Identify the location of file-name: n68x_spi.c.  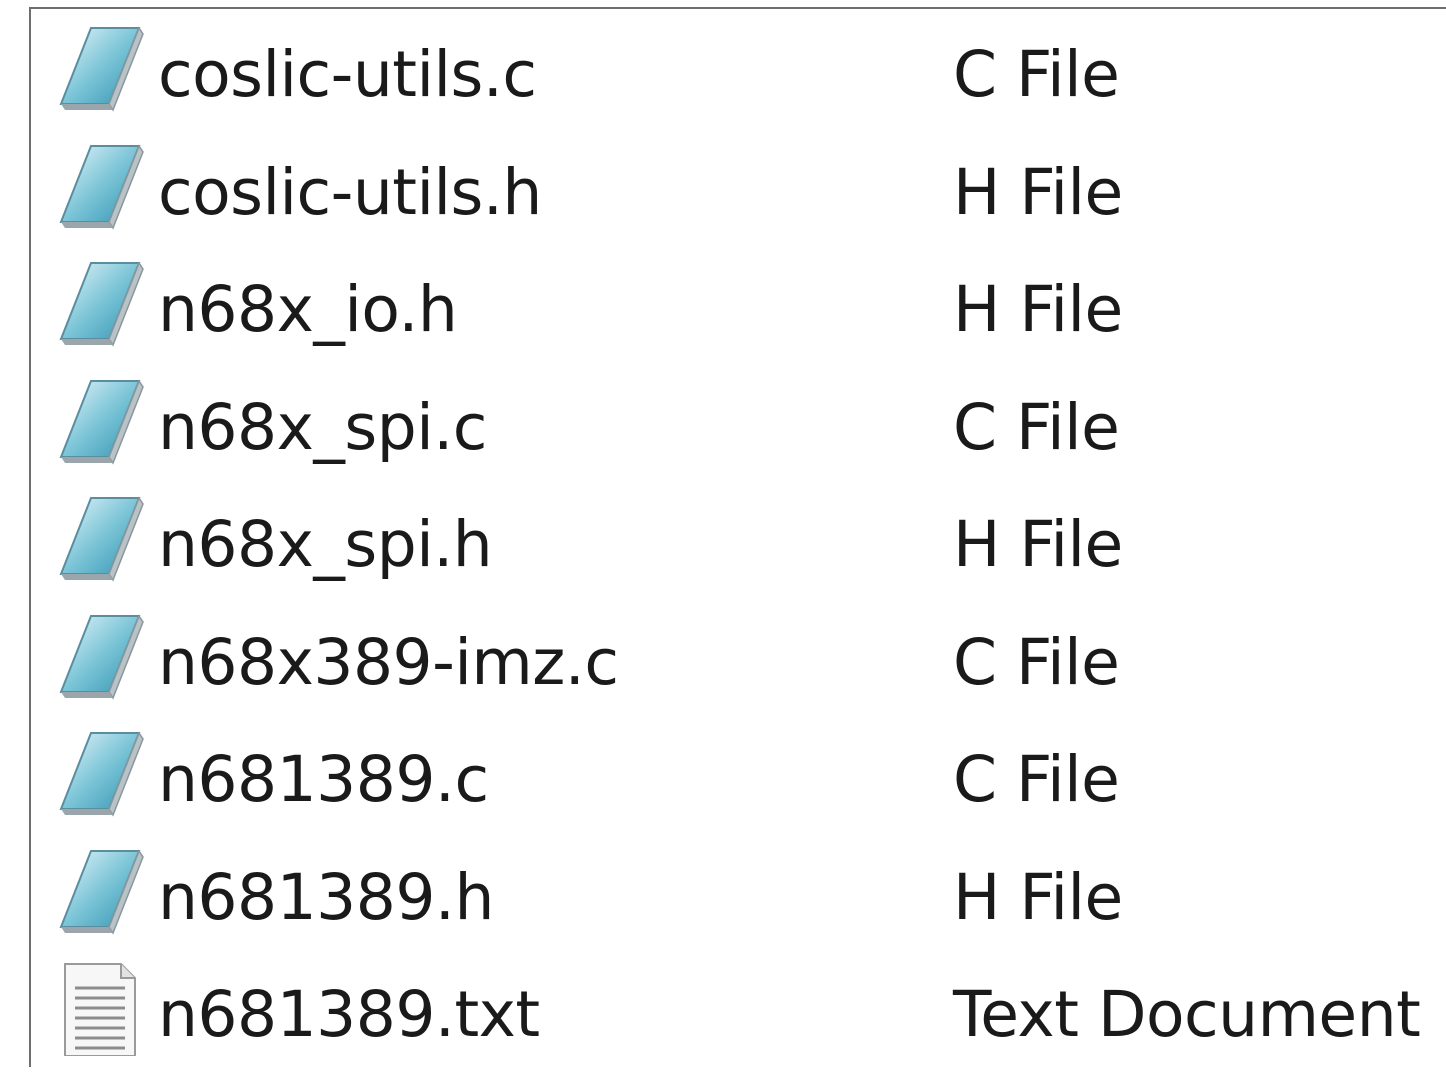
(322, 427).